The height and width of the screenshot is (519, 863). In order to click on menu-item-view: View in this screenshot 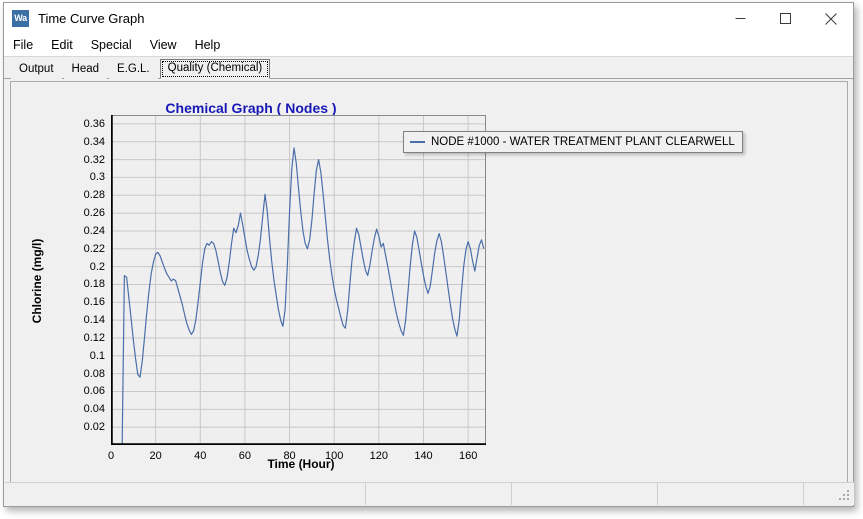, I will do `click(168, 45)`.